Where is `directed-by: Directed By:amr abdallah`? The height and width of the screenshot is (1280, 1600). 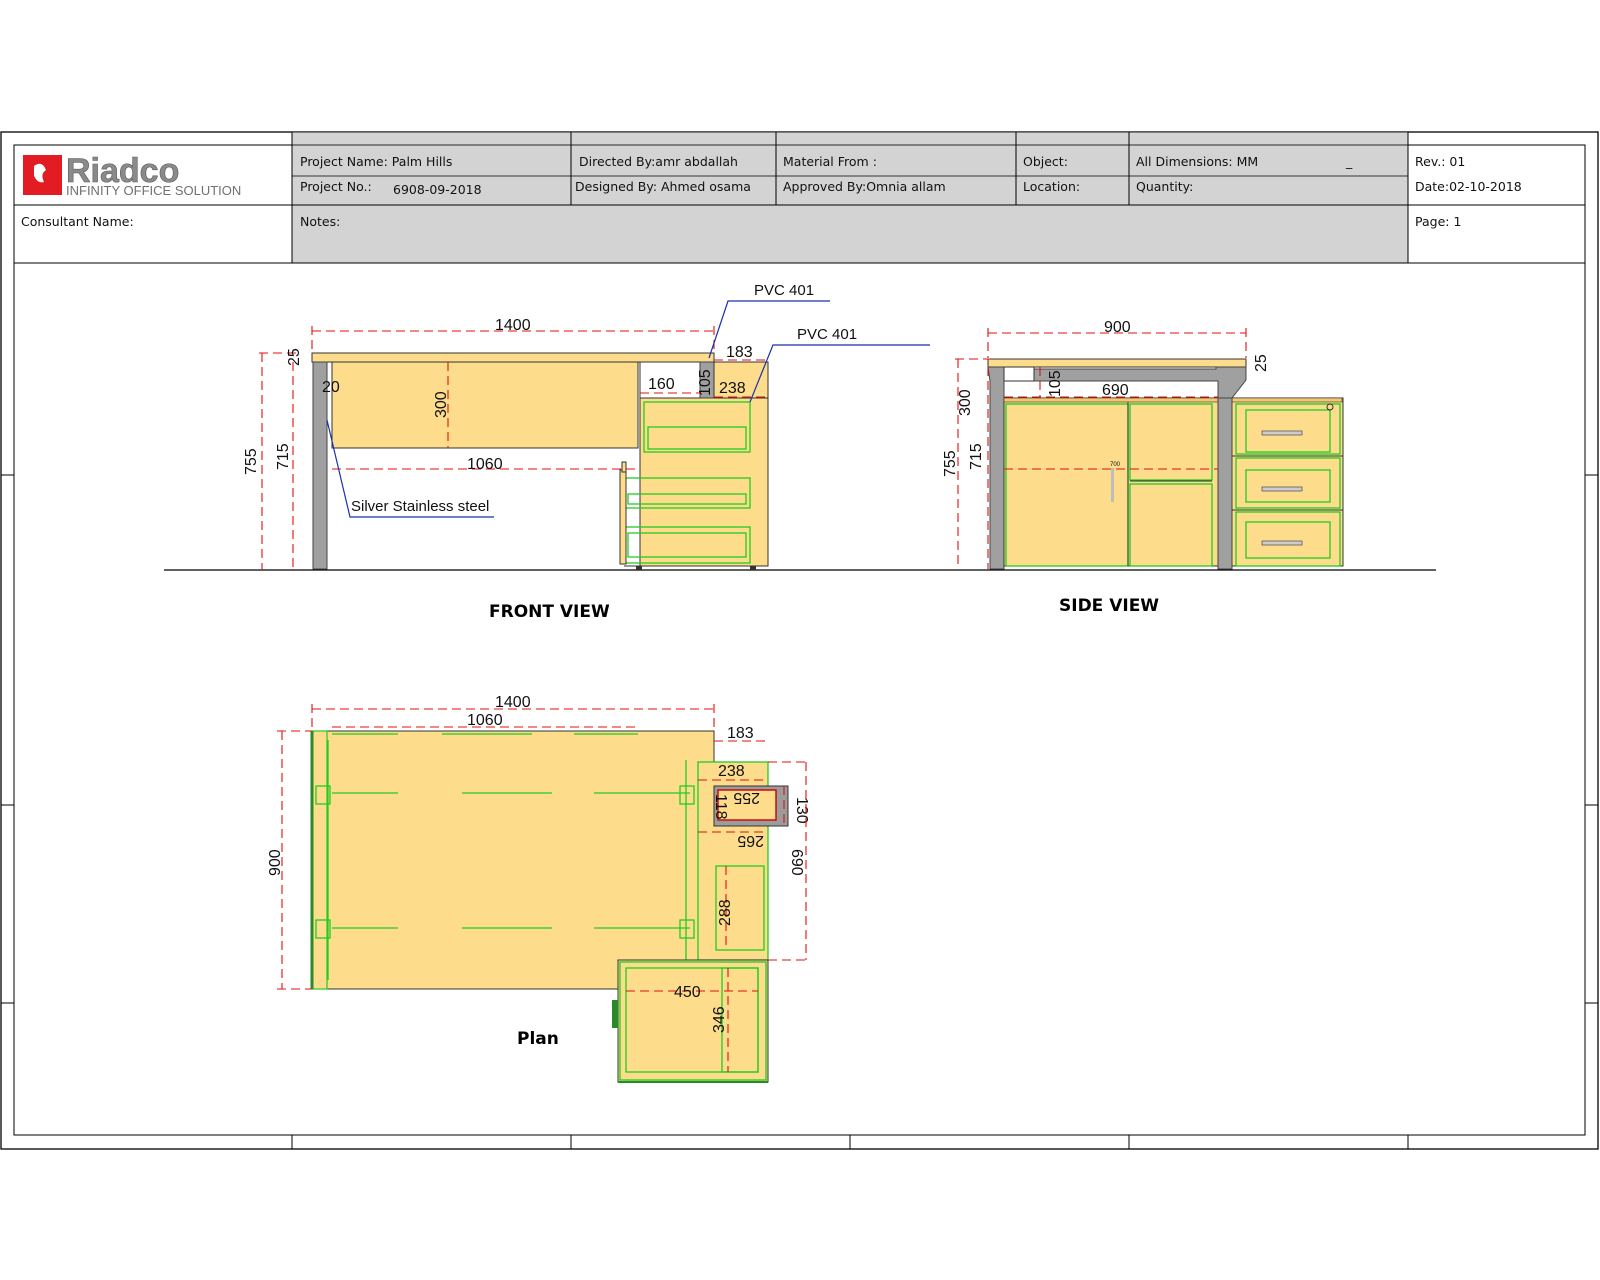
directed-by: Directed By:amr abdallah is located at coordinates (658, 161).